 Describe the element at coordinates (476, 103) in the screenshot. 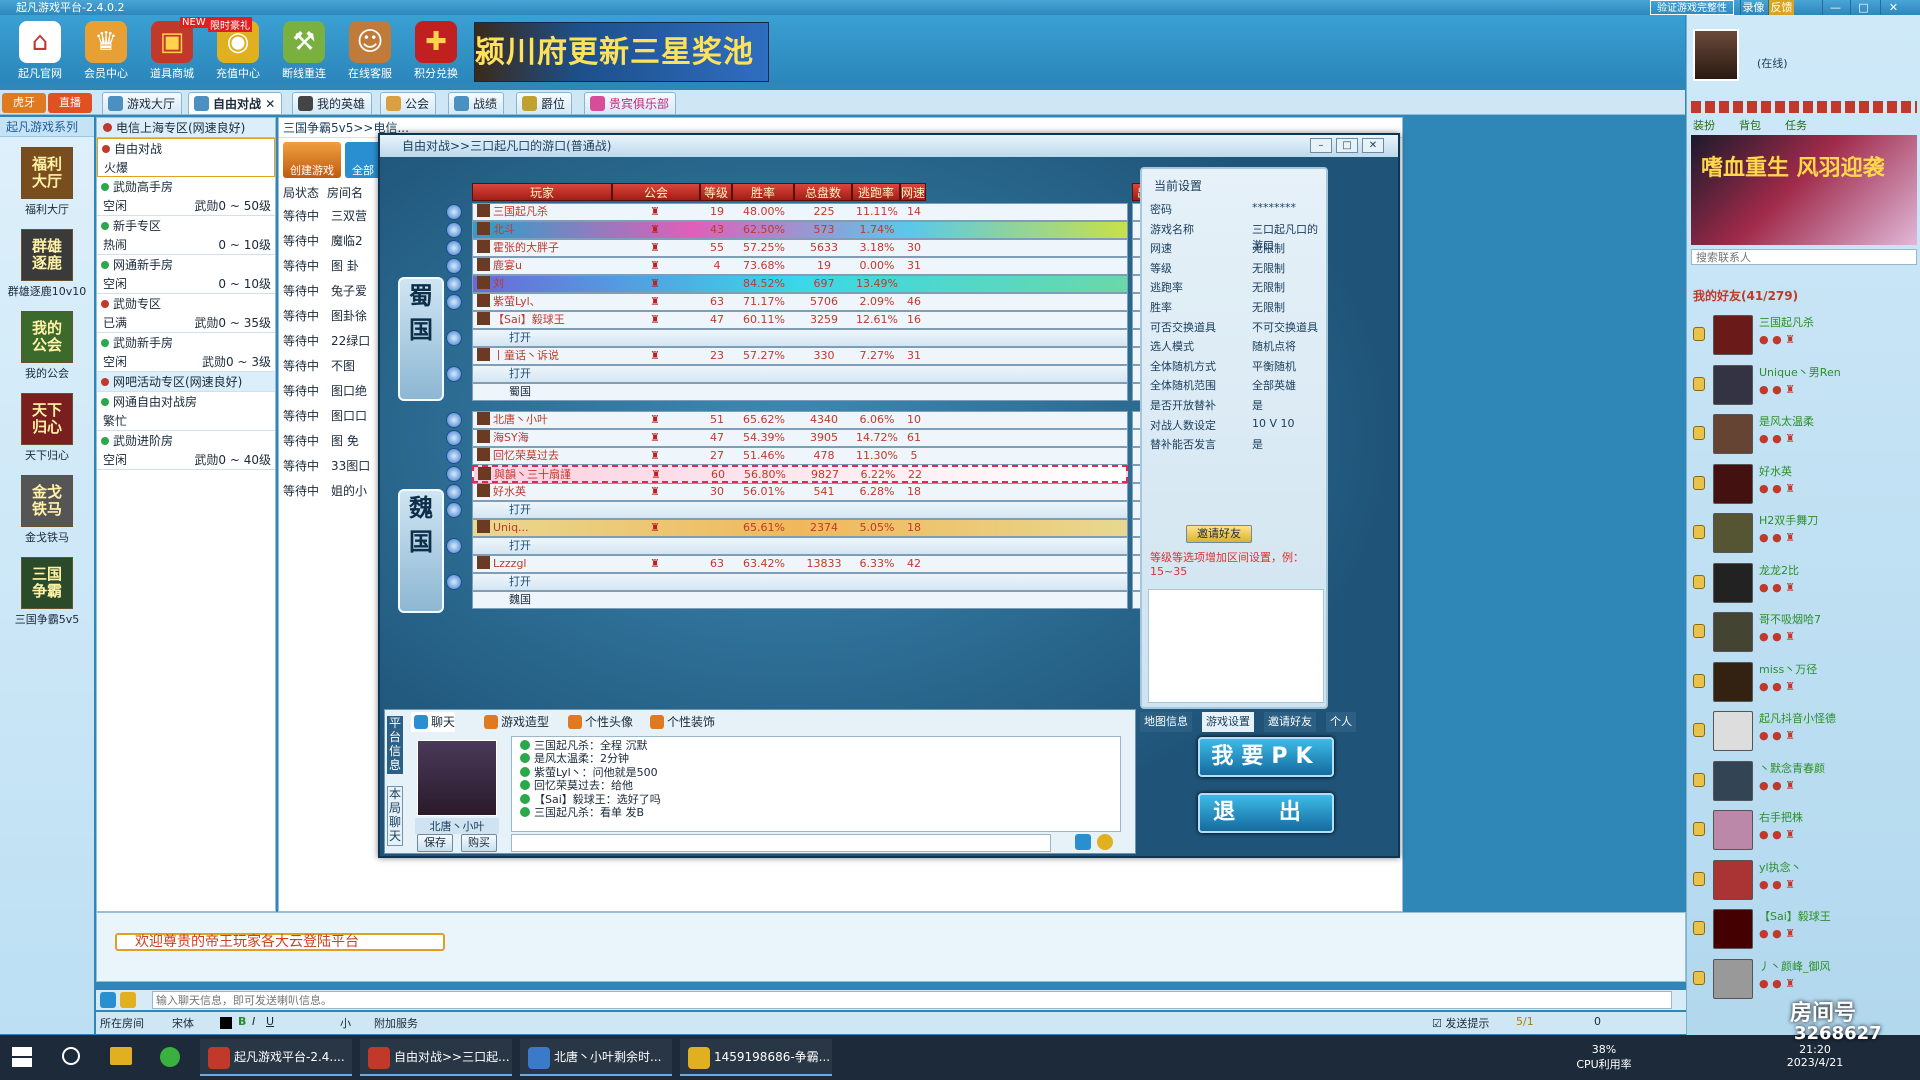

I see `tab-records: 战绩` at that location.